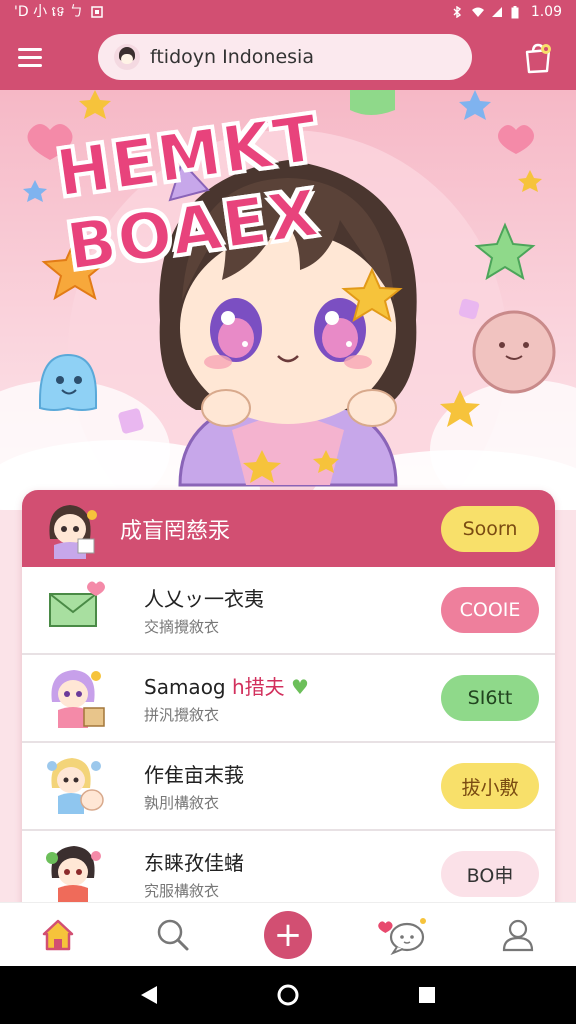 The image size is (576, 1024). I want to click on search-avatar-icon, so click(127, 57).